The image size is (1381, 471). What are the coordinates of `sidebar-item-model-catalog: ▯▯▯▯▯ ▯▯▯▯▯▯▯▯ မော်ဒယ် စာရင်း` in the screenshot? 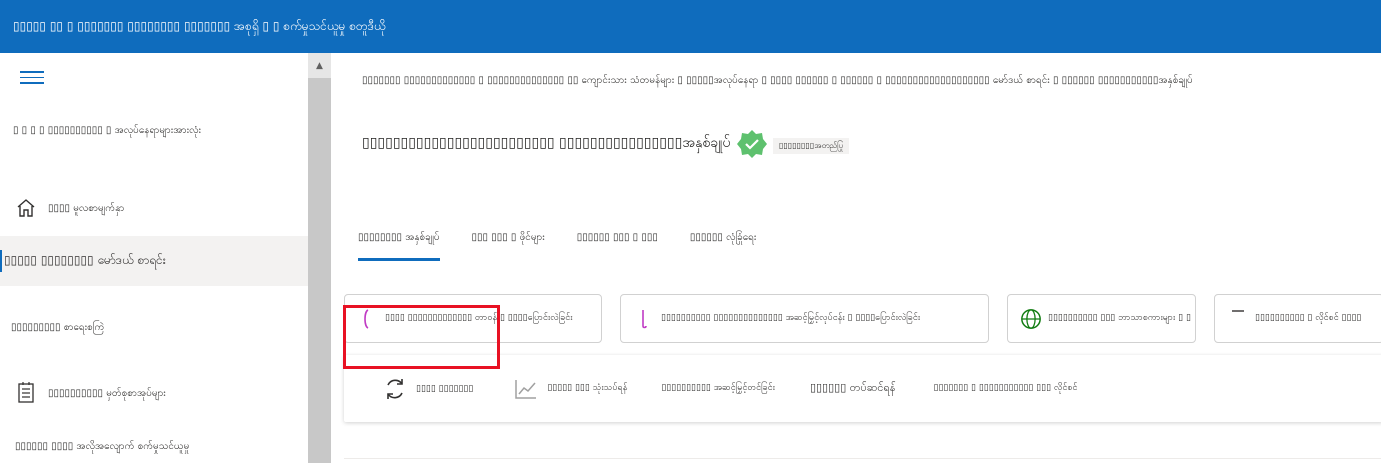 It's located at (154, 261).